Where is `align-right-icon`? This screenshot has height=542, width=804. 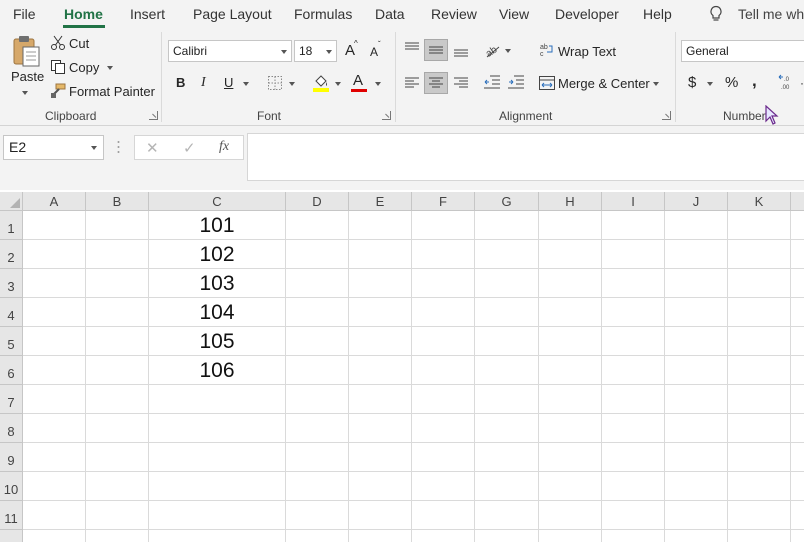 align-right-icon is located at coordinates (461, 83).